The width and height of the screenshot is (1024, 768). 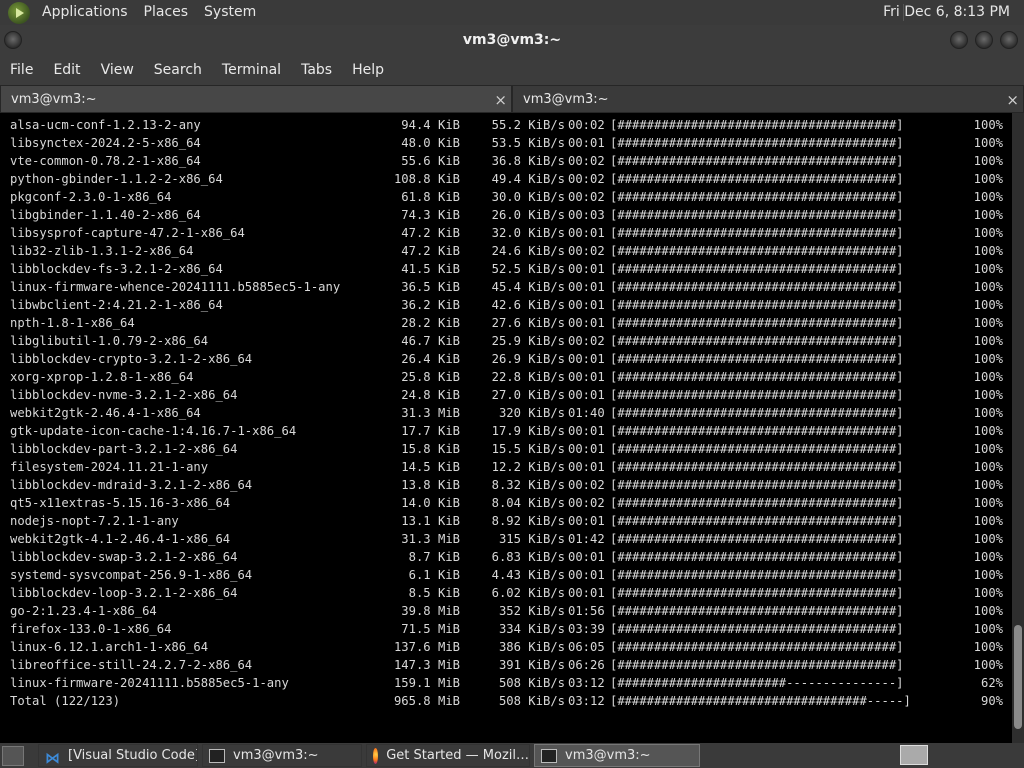 What do you see at coordinates (984, 40) in the screenshot?
I see `maximize-icon` at bounding box center [984, 40].